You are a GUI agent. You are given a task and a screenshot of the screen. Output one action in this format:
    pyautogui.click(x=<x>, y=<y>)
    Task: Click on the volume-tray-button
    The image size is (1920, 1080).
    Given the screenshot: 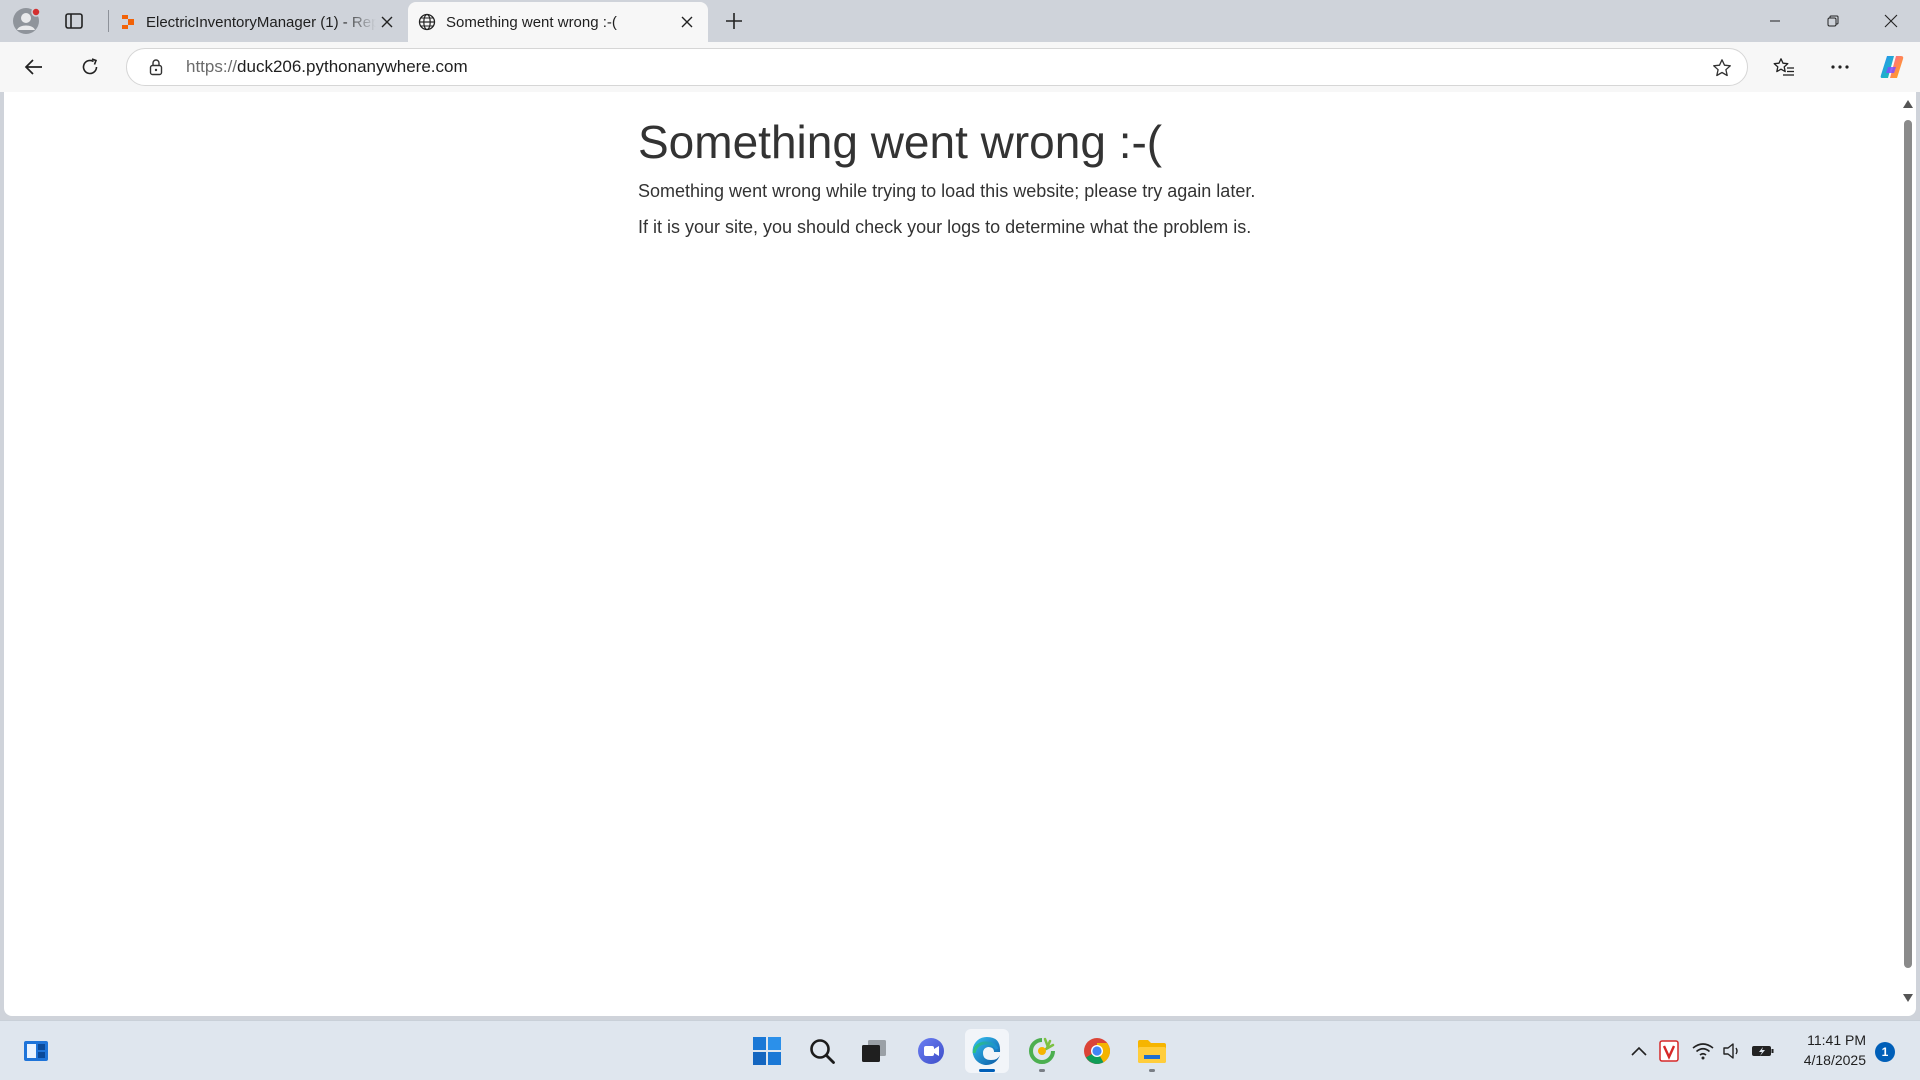 What is the action you would take?
    pyautogui.click(x=1732, y=1051)
    